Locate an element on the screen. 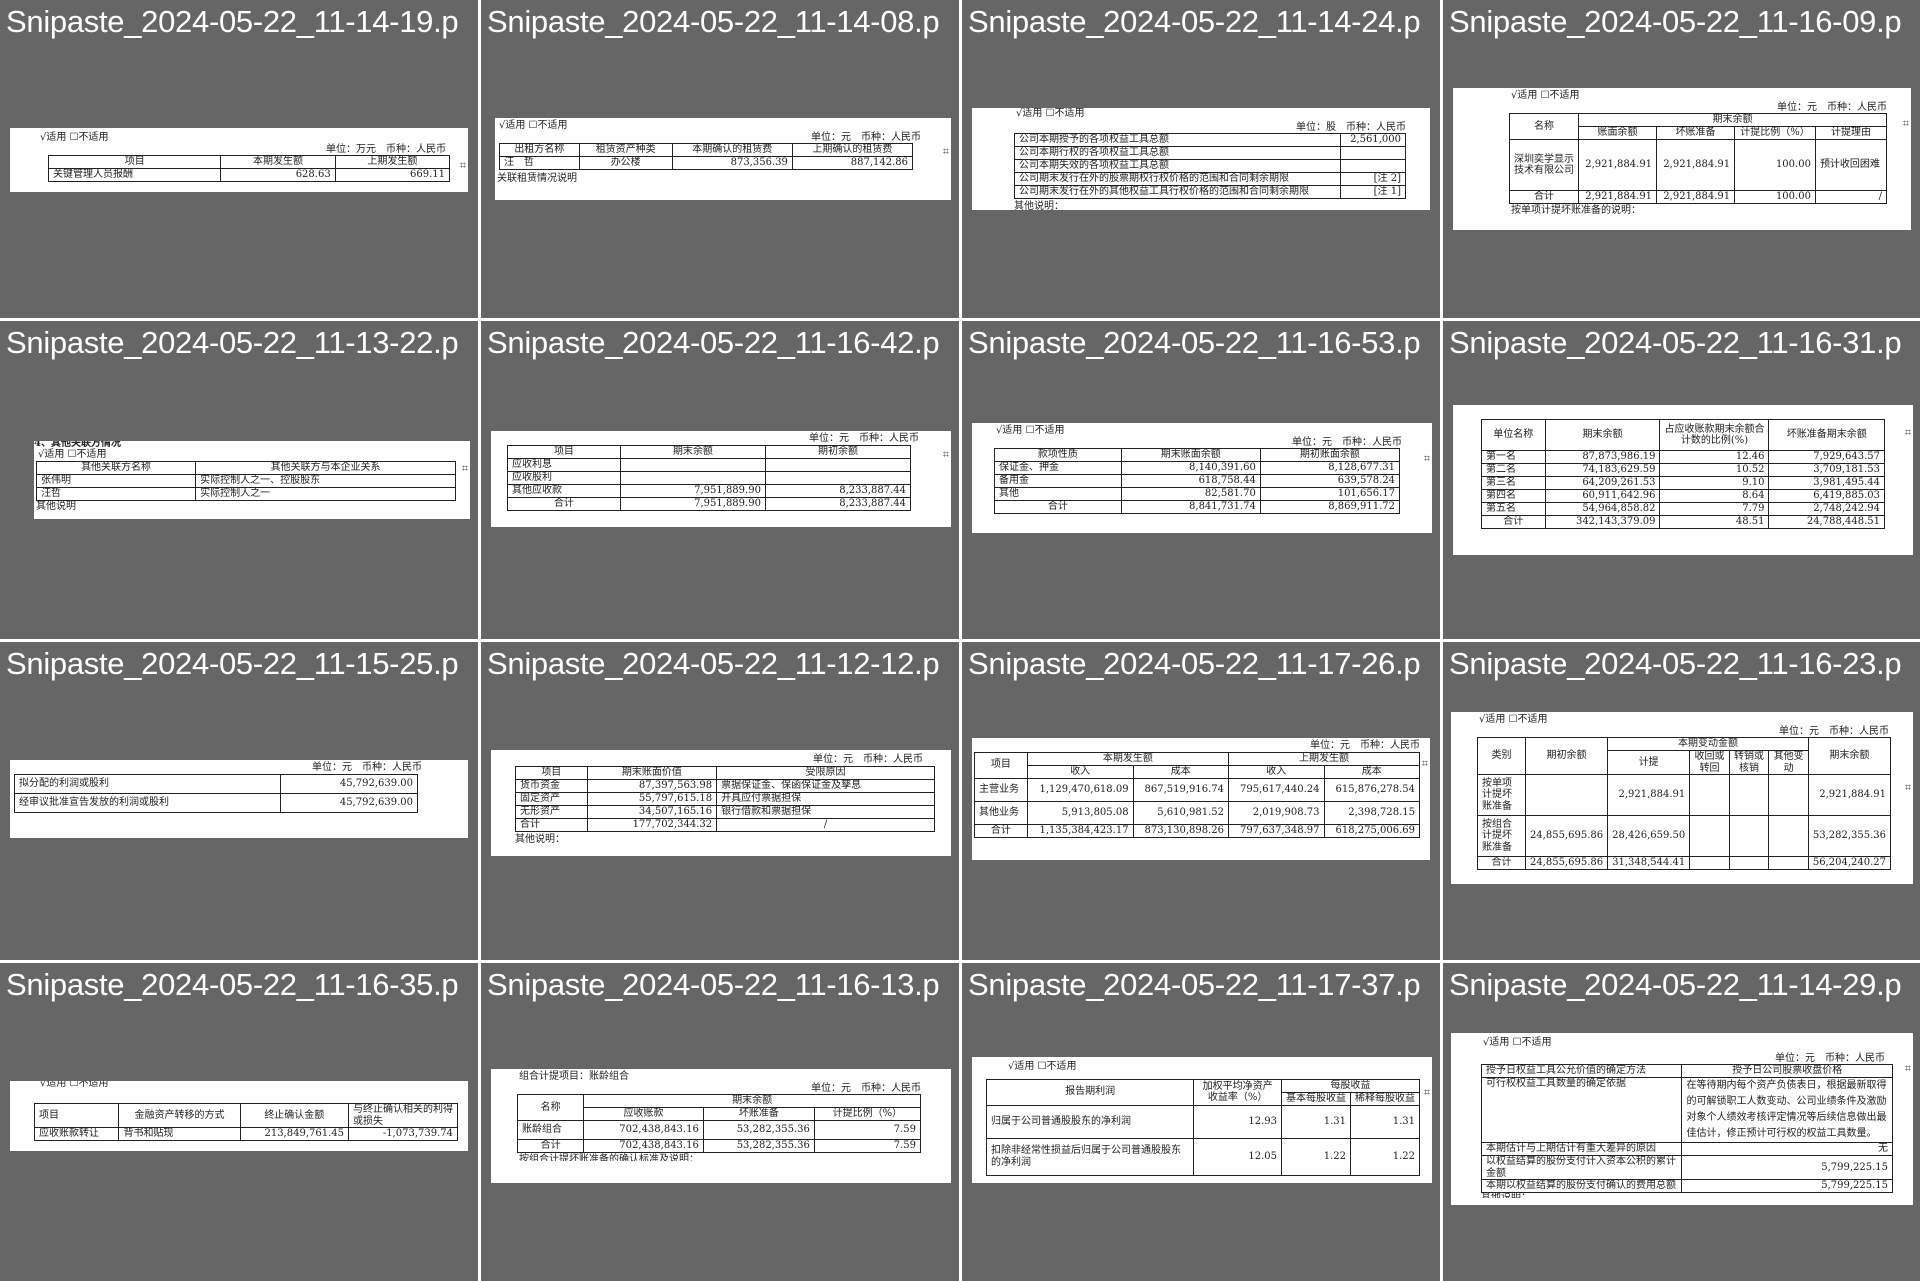 Image resolution: width=1920 pixels, height=1281 pixels. table-cell: 1.22 is located at coordinates (1316, 1156).